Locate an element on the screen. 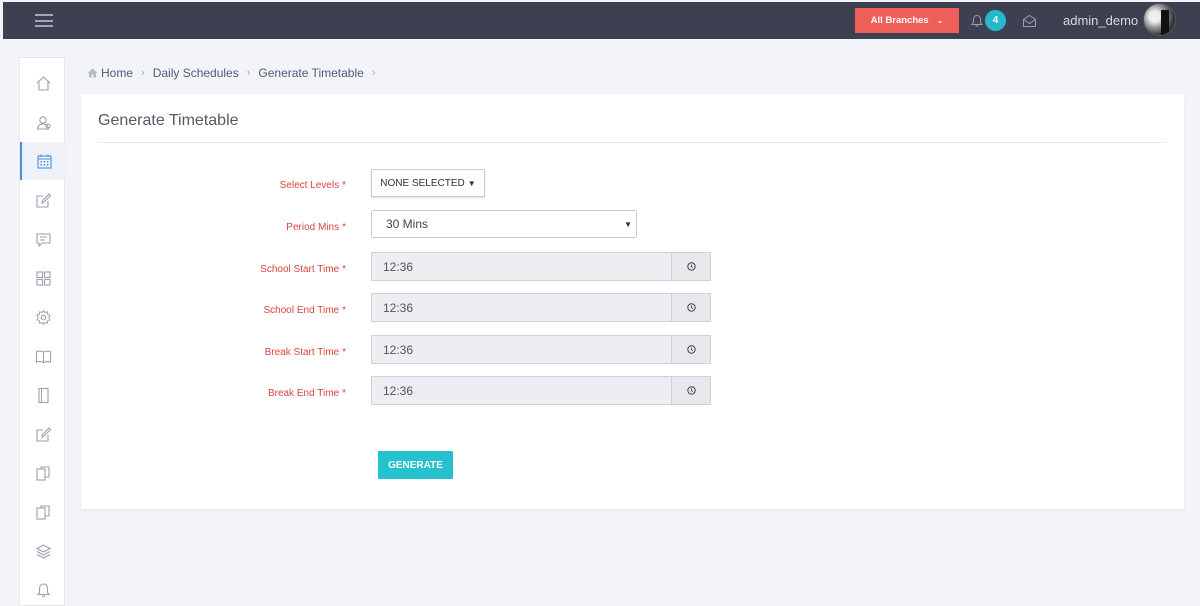 The height and width of the screenshot is (606, 1200). divider is located at coordinates (632, 142).